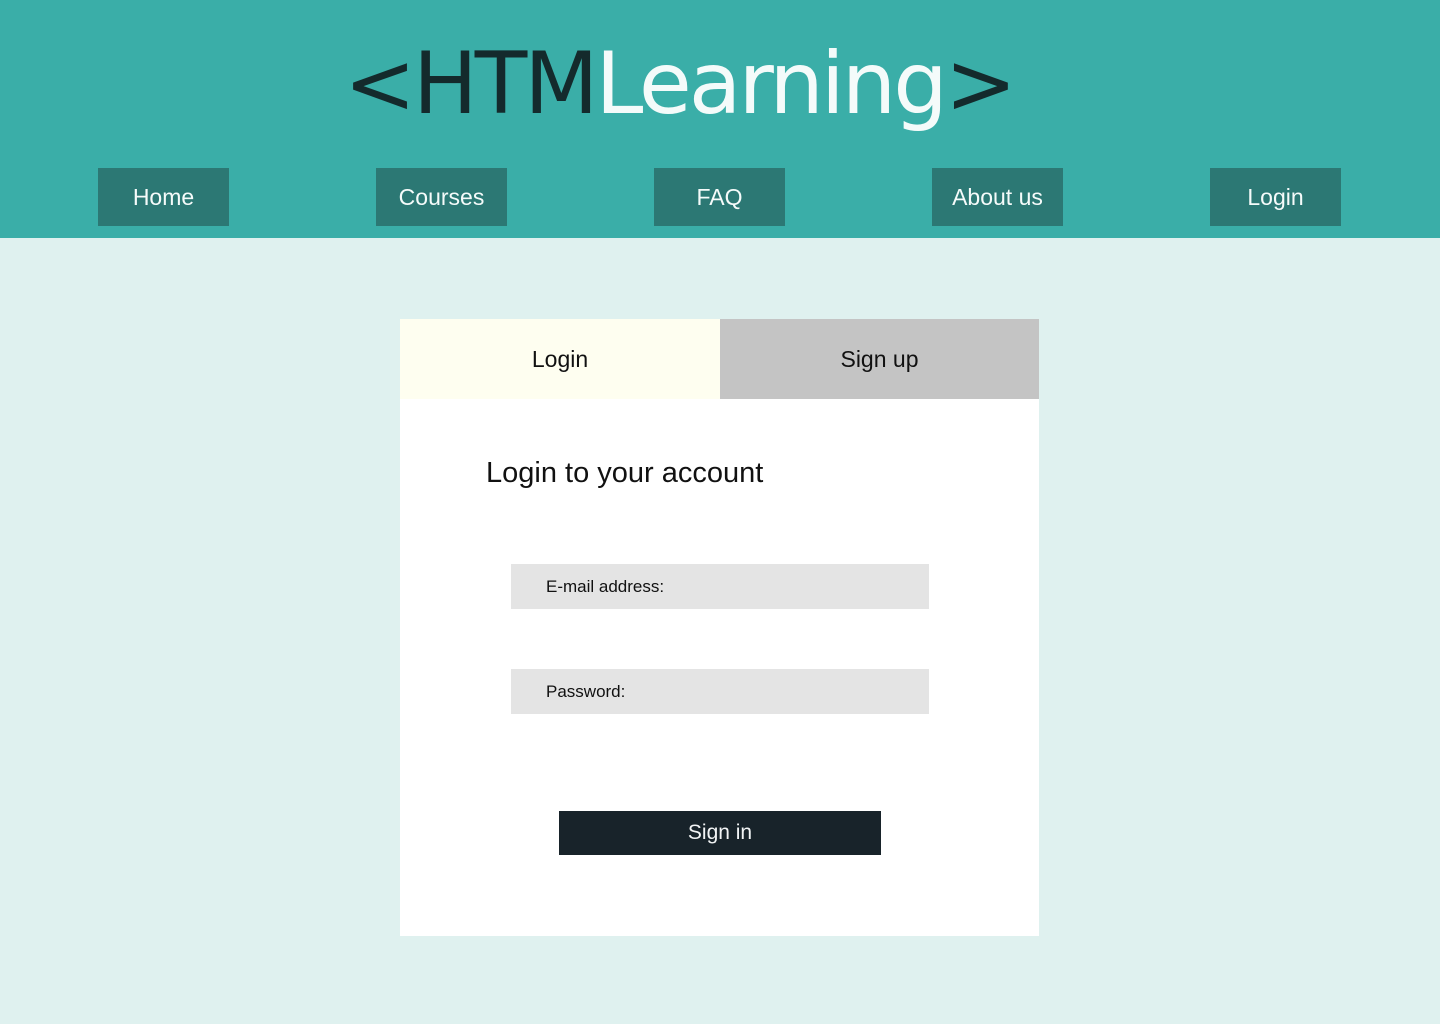  I want to click on nav-login-button: Login, so click(1275, 197).